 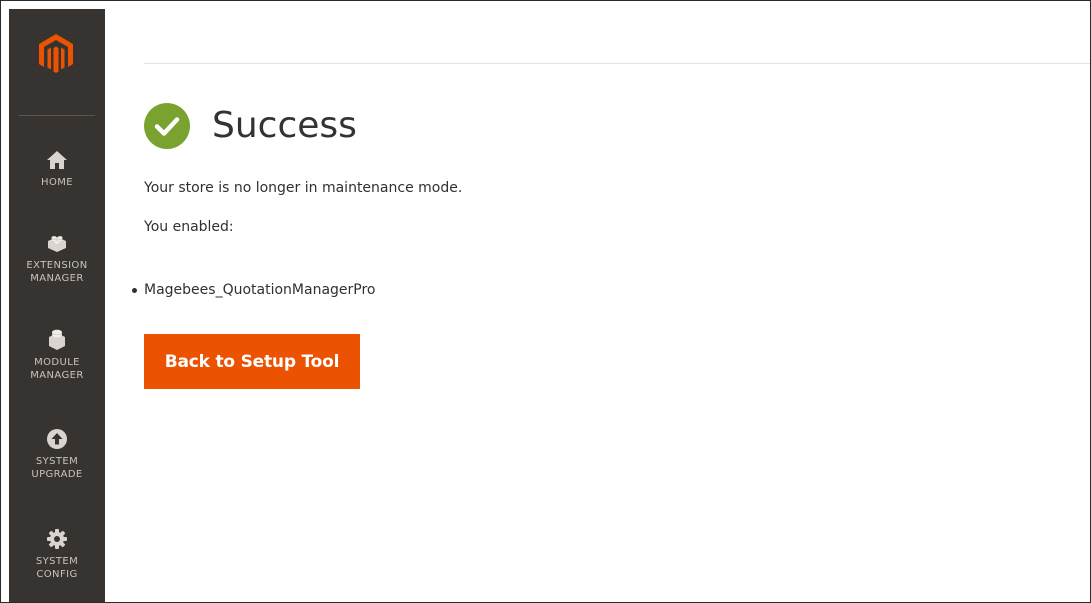 I want to click on sidebar-item-home: HOME, so click(x=57, y=169).